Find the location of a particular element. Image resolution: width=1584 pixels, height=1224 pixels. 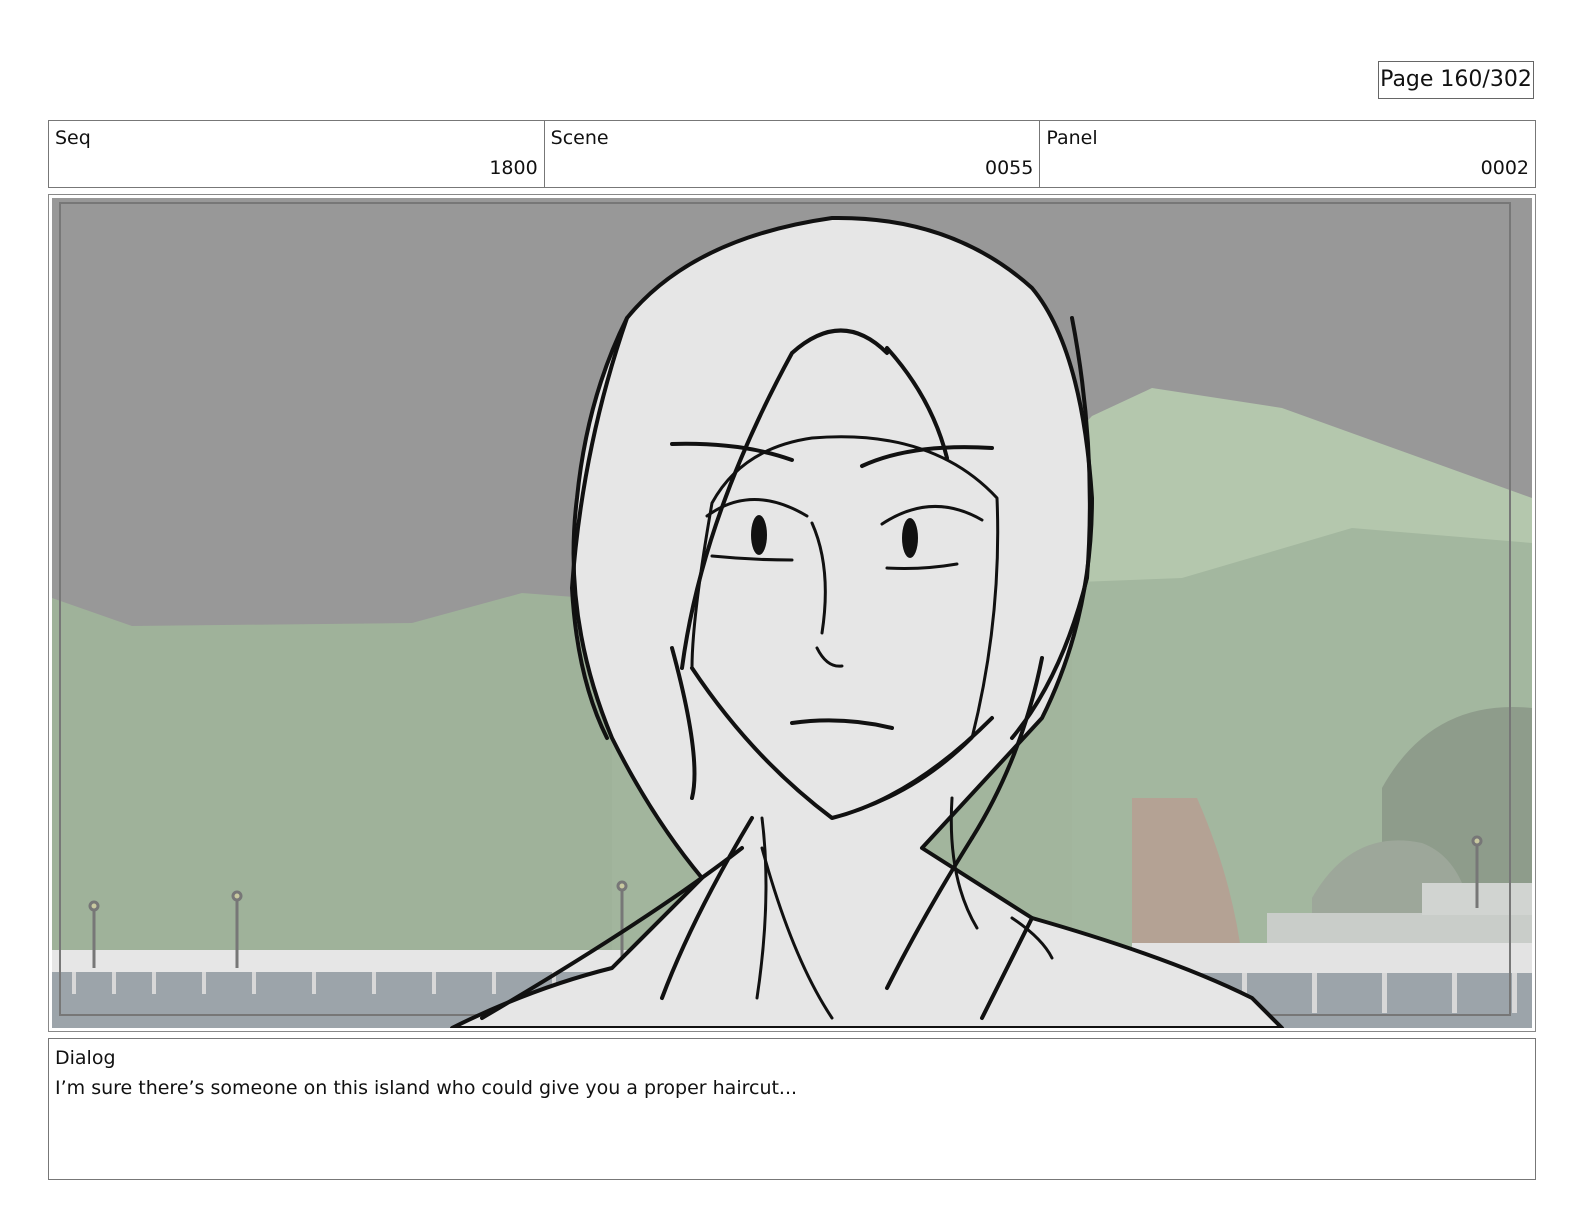

scene-label: Scene is located at coordinates (579, 138).